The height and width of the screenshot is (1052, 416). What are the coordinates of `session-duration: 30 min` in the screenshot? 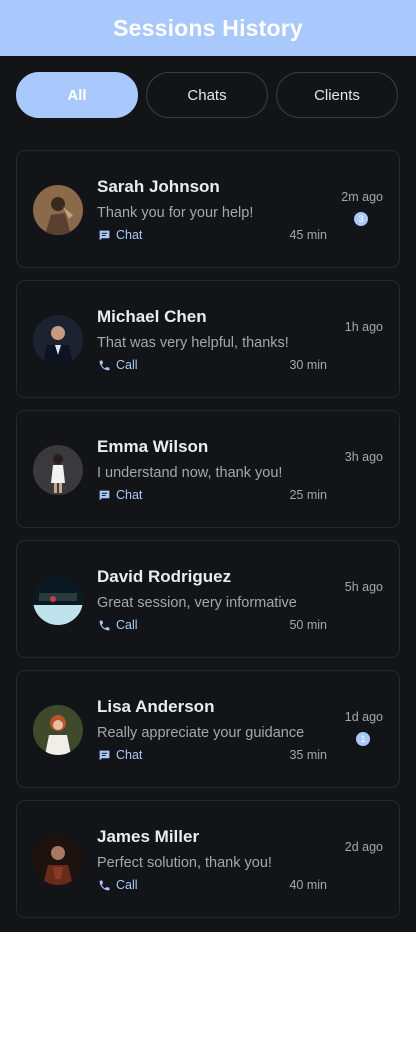 It's located at (308, 365).